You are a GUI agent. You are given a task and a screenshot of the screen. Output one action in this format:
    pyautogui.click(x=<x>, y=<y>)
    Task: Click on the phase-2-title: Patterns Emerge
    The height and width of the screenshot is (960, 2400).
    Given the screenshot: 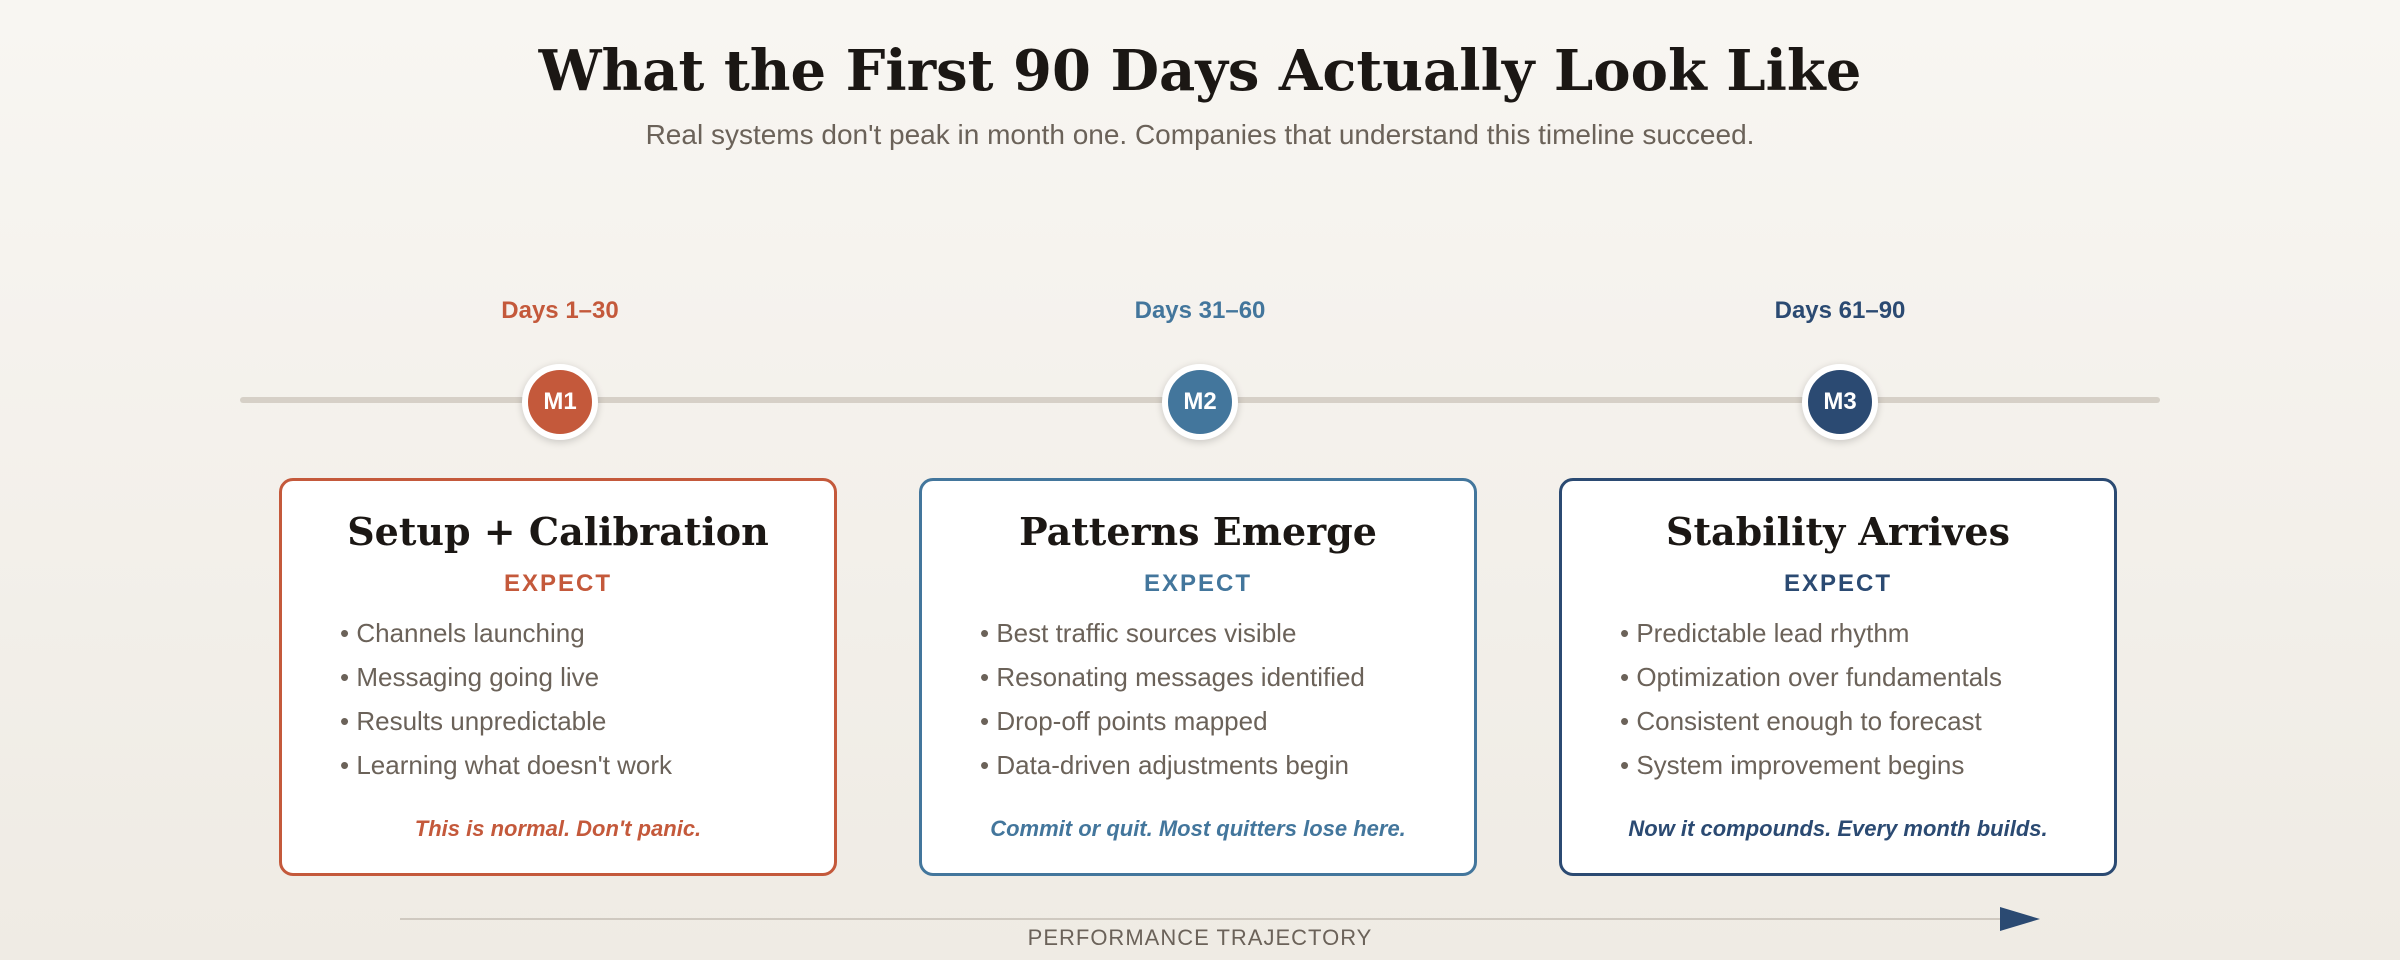 What is the action you would take?
    pyautogui.click(x=1198, y=531)
    